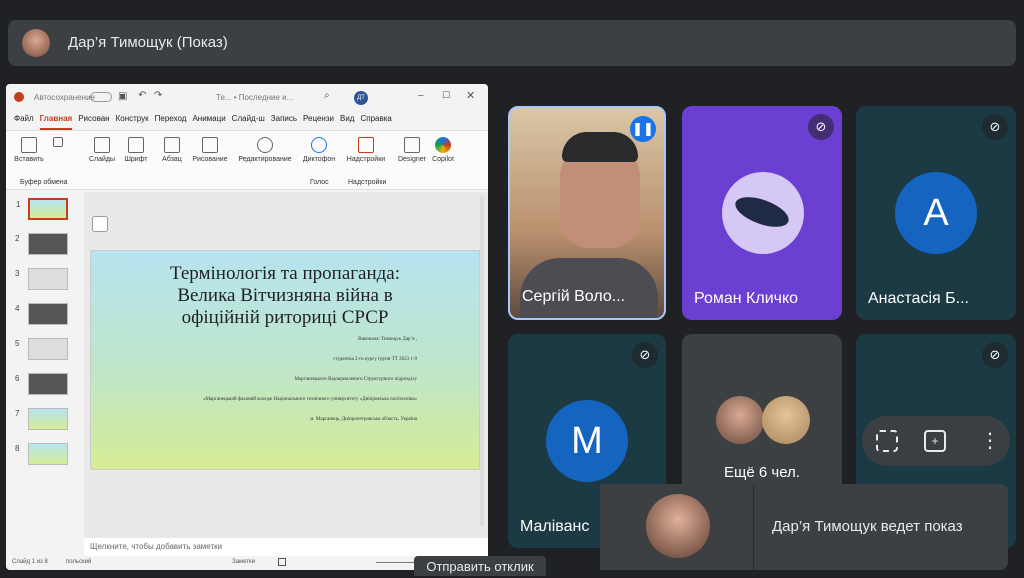 The height and width of the screenshot is (578, 1024). Describe the element at coordinates (18, 204) in the screenshot. I see `thumbnail-number: 1` at that location.